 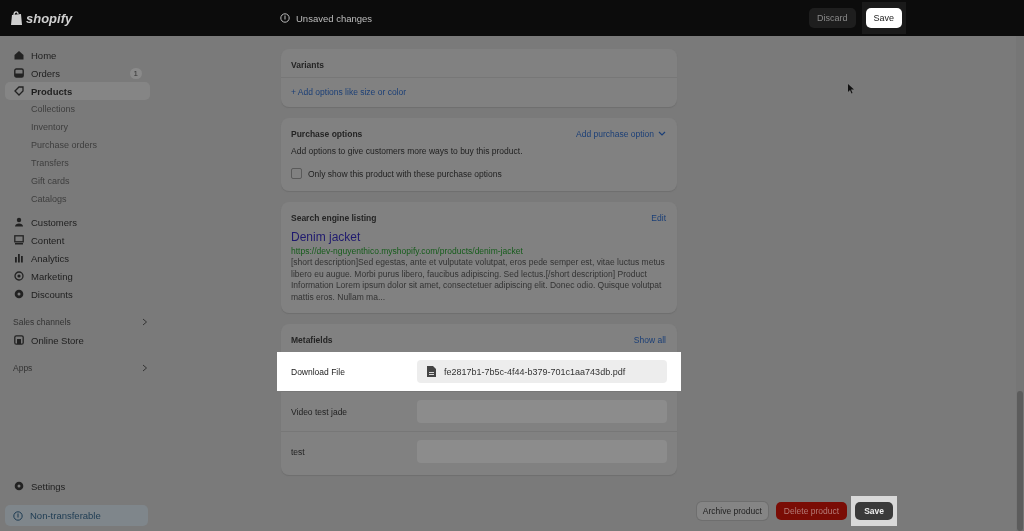 What do you see at coordinates (77, 91) in the screenshot?
I see `sidebar-item: Products` at bounding box center [77, 91].